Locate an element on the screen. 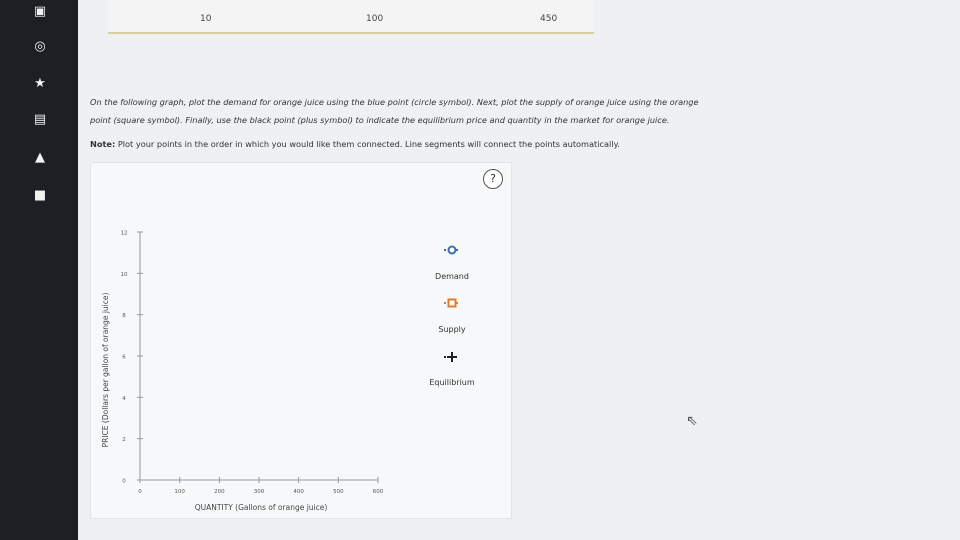  notebook-icon: ▣ is located at coordinates (40, 12).